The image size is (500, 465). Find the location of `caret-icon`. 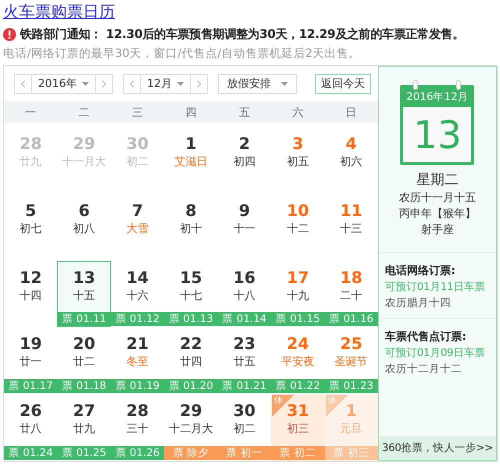

caret-icon is located at coordinates (85, 84).